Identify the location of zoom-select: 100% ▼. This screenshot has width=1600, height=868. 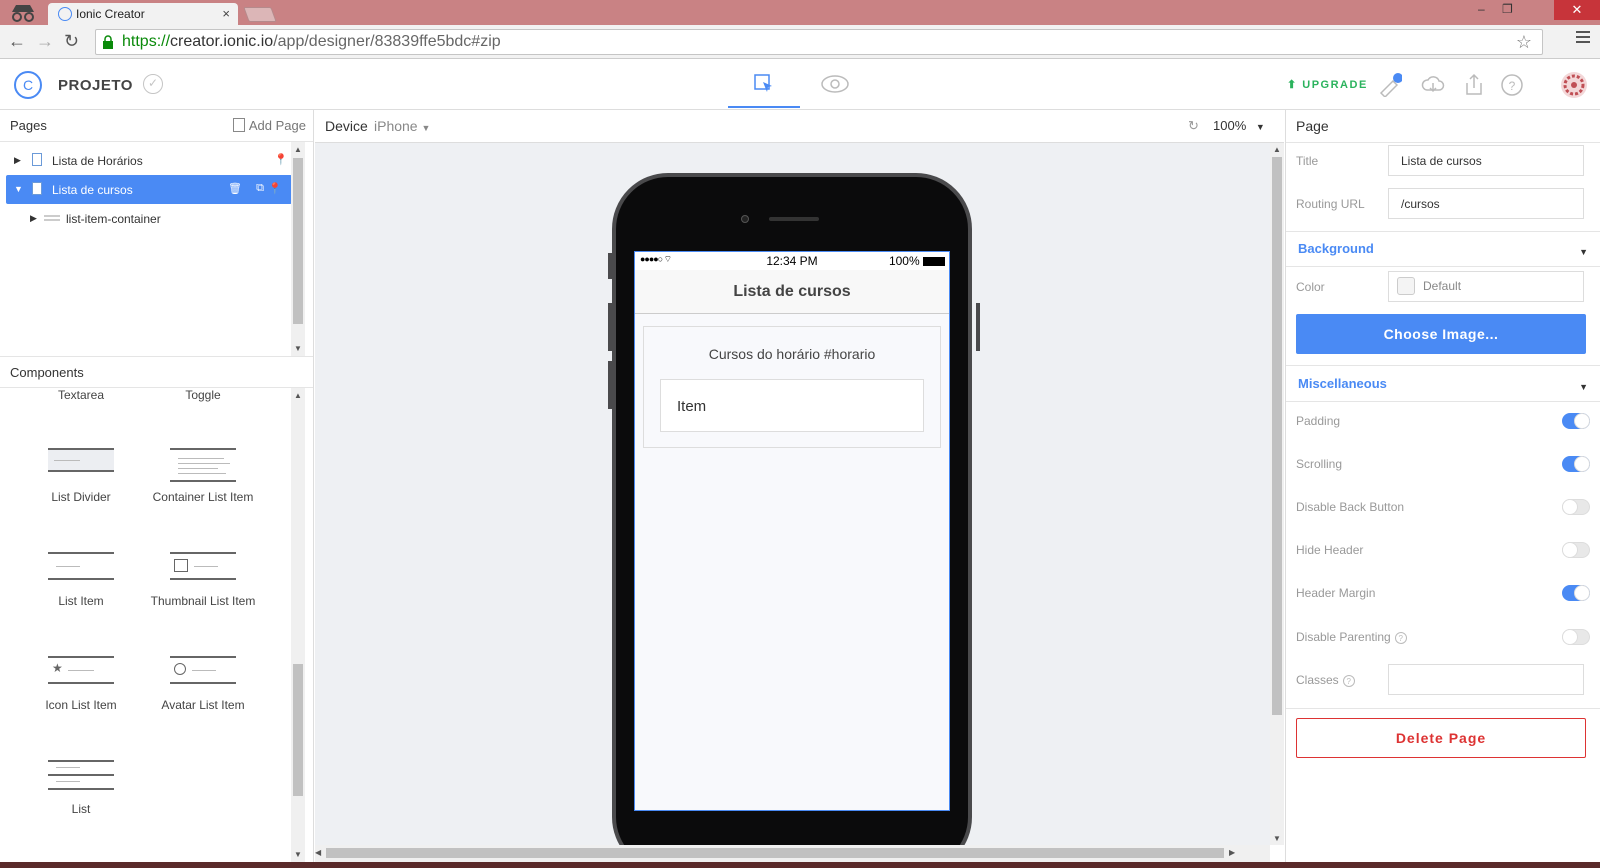
(1239, 125).